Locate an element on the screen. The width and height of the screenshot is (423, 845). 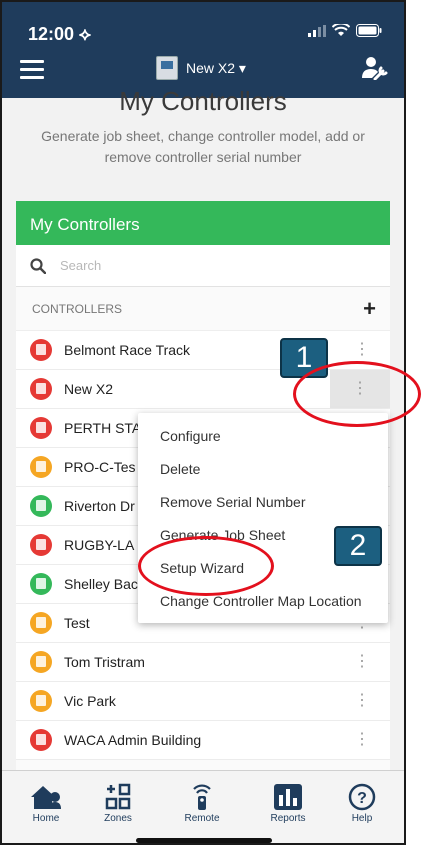
annotation-ring-kebab is located at coordinates (357, 394).